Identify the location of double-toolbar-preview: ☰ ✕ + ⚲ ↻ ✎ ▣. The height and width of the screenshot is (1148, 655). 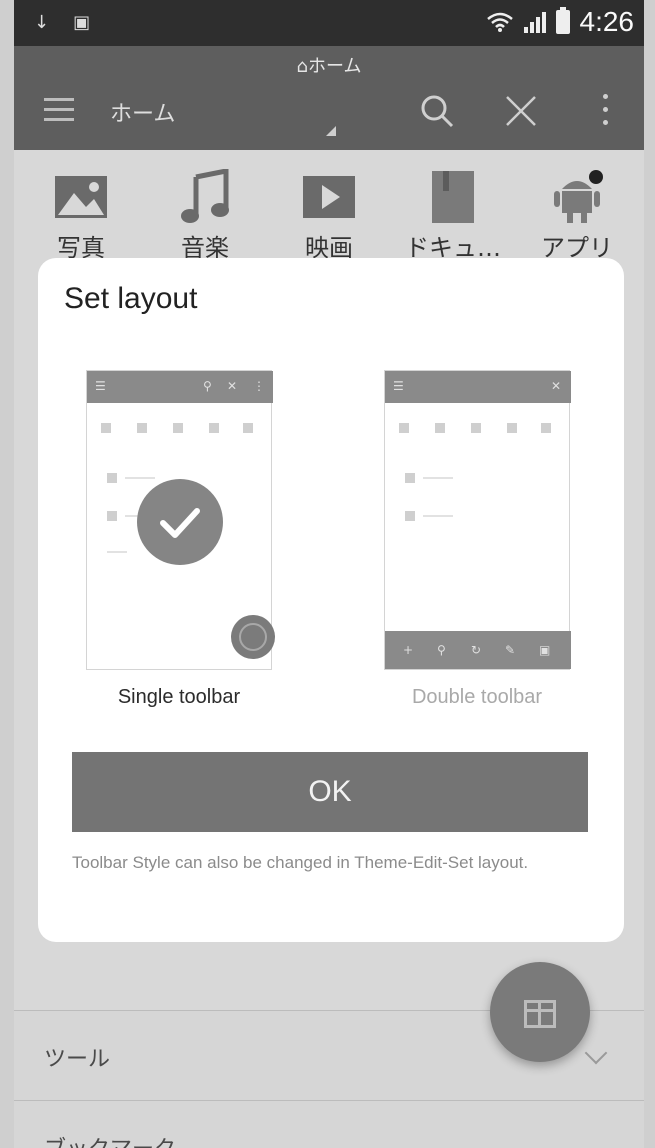
(477, 520).